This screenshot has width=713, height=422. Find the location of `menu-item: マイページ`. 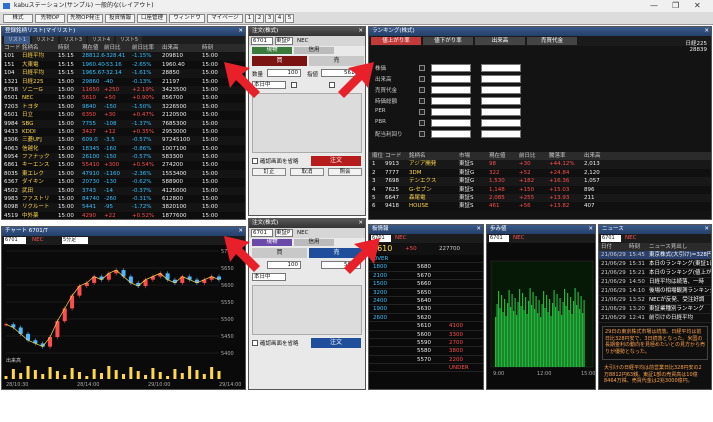

menu-item: マイページ is located at coordinates (225, 18).